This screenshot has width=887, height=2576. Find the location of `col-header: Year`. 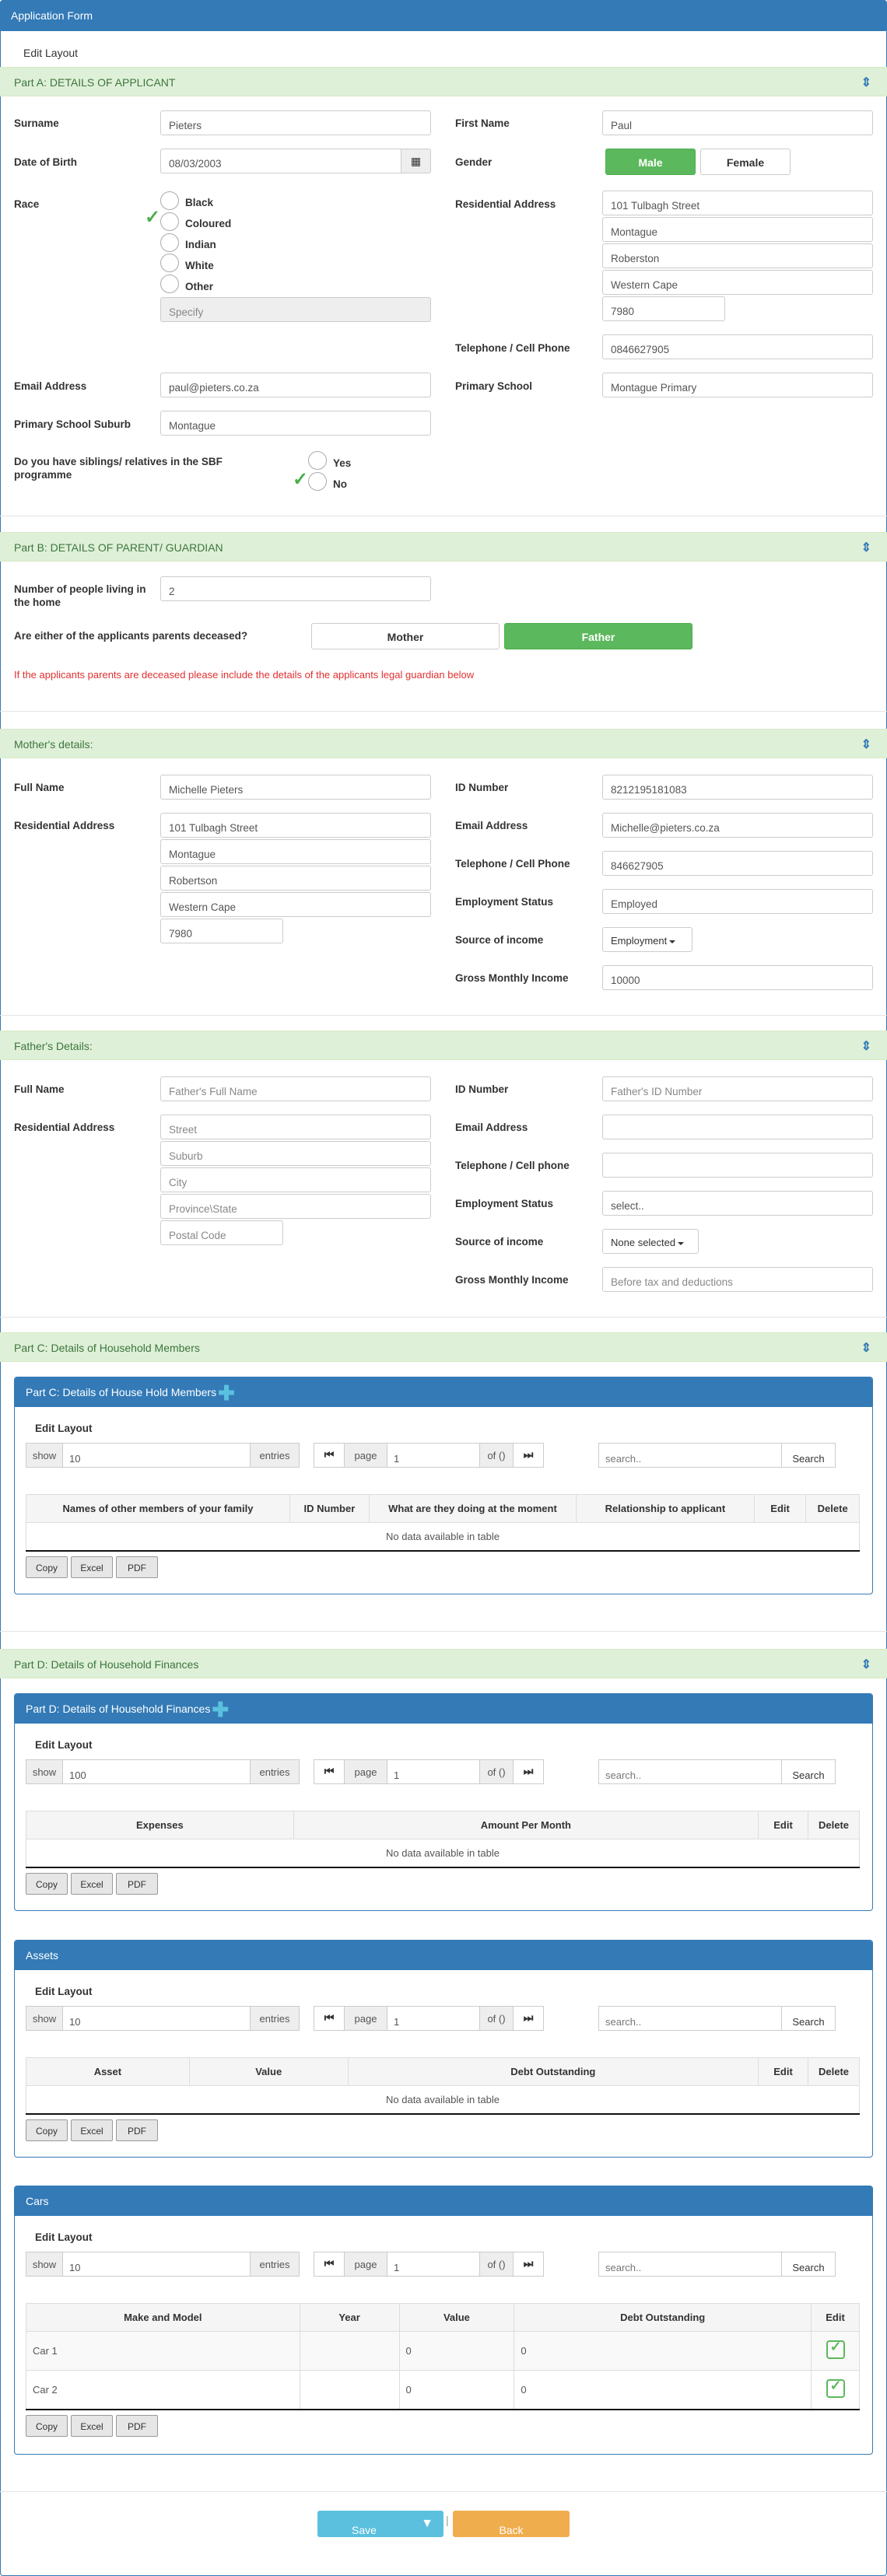

col-header: Year is located at coordinates (349, 2317).